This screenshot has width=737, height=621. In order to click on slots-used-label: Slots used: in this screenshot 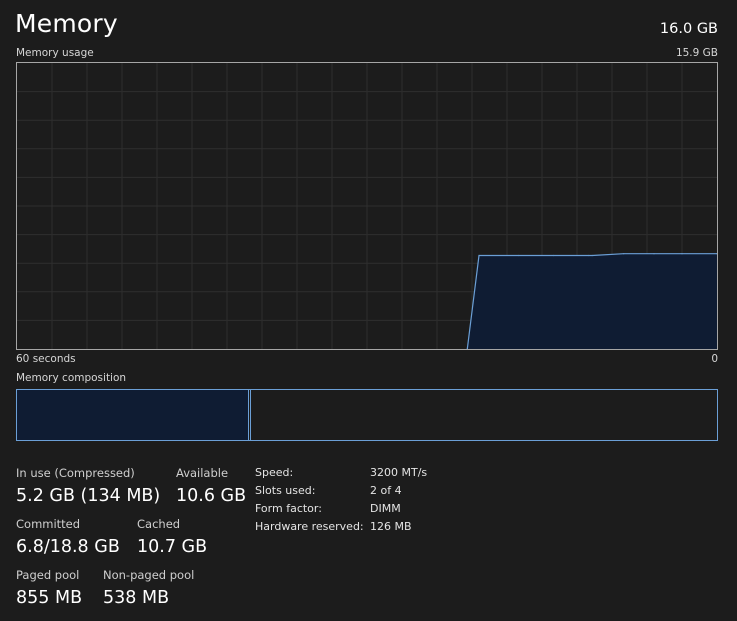, I will do `click(285, 490)`.